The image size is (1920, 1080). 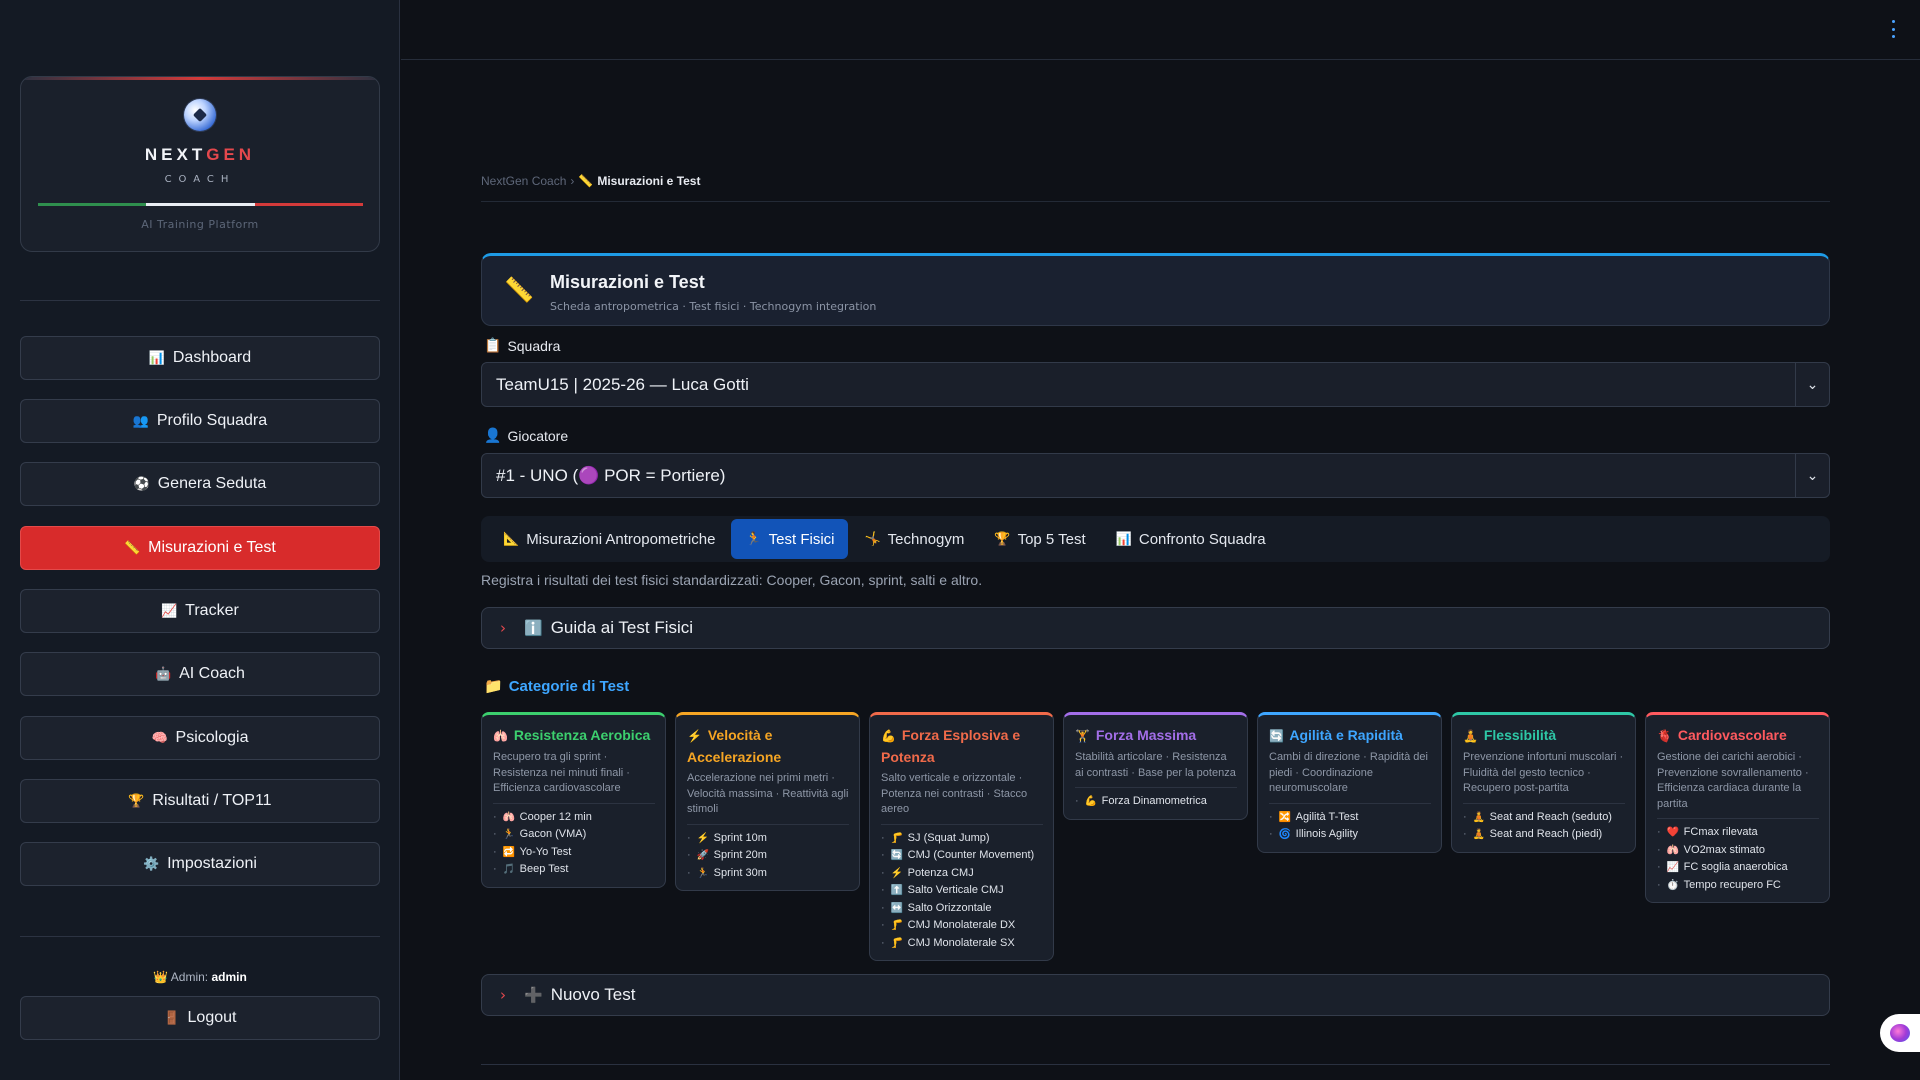 I want to click on trend-chart-icon: 📈, so click(x=169, y=610).